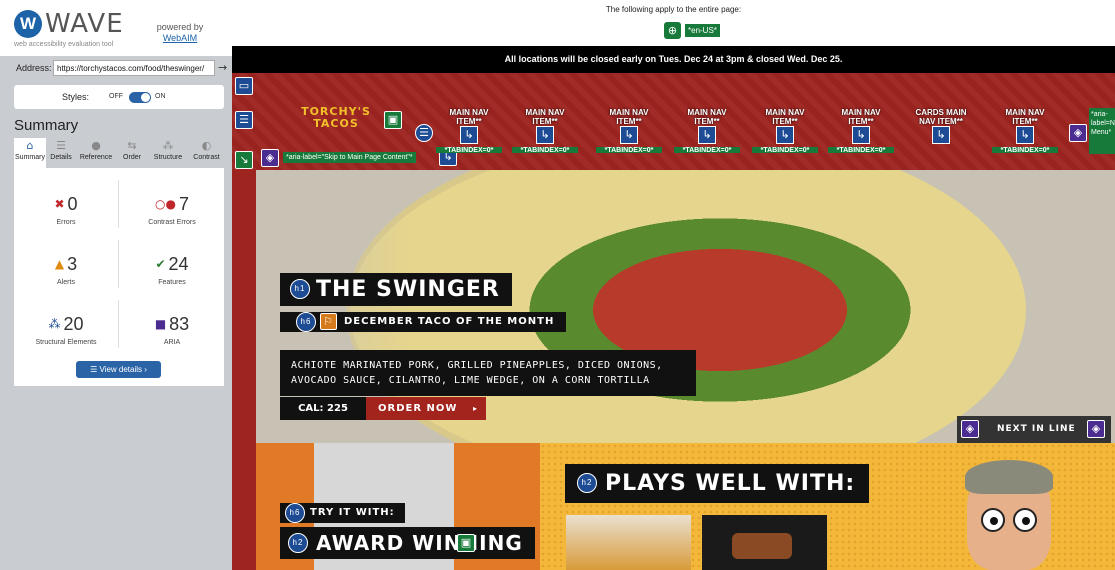 This screenshot has width=1115, height=570. Describe the element at coordinates (172, 282) in the screenshot. I see `features-label: Features` at that location.